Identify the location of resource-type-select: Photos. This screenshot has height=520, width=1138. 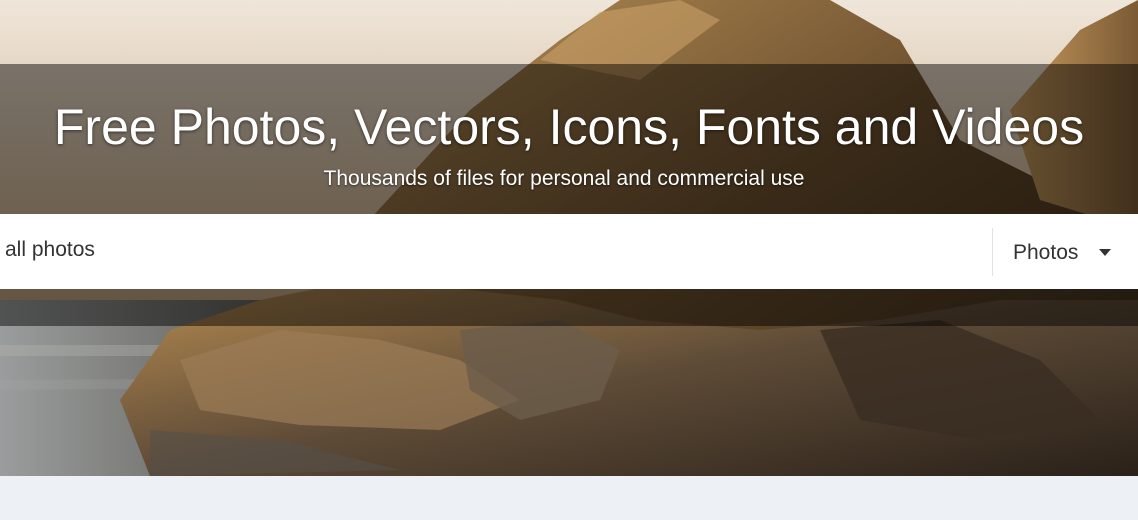
(1065, 252).